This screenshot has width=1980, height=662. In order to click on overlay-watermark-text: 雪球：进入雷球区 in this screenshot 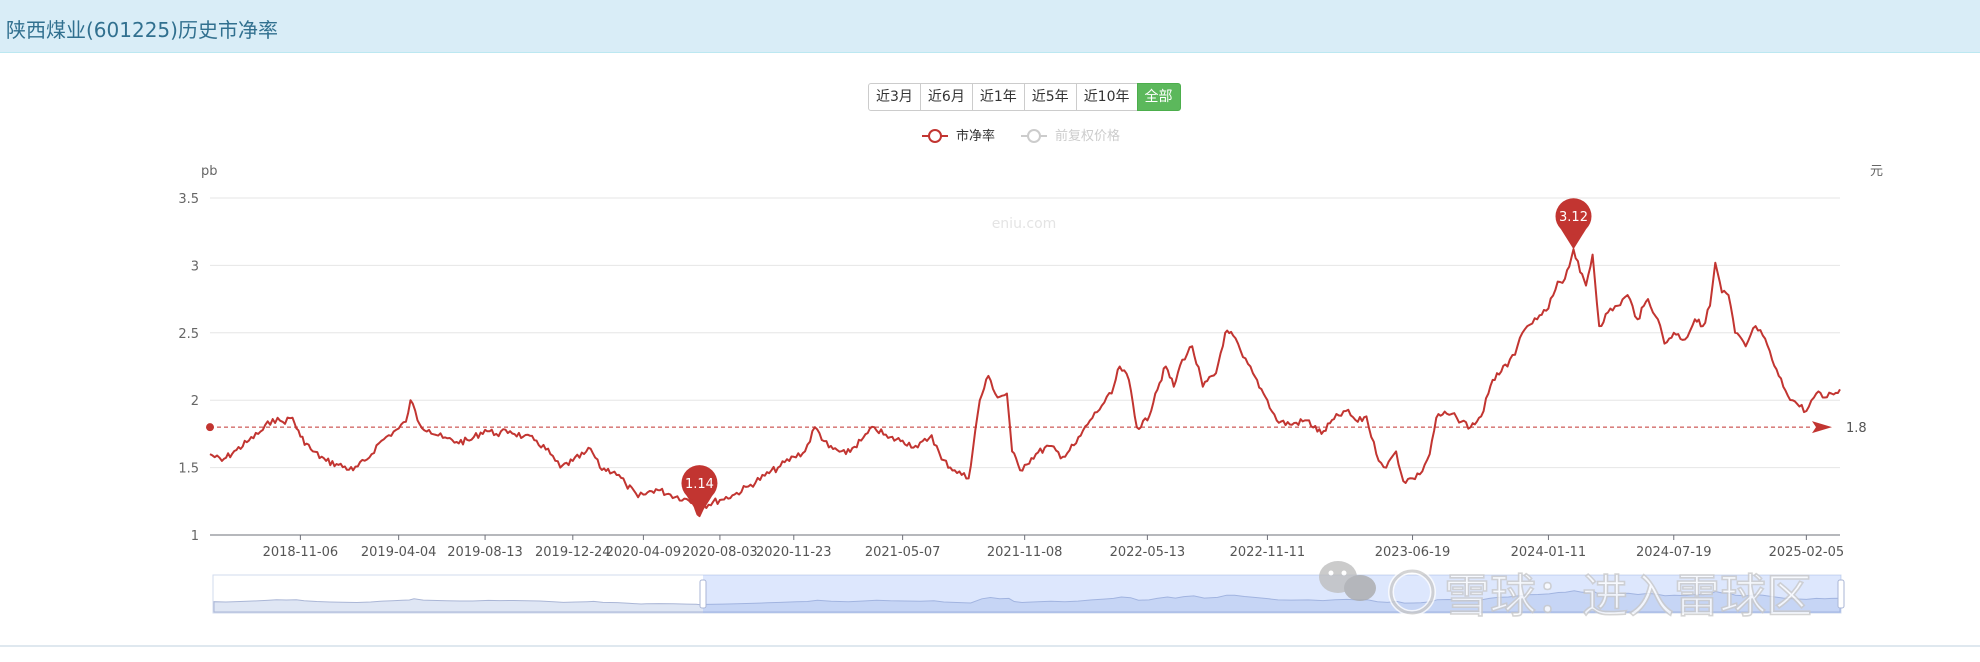, I will do `click(1628, 596)`.